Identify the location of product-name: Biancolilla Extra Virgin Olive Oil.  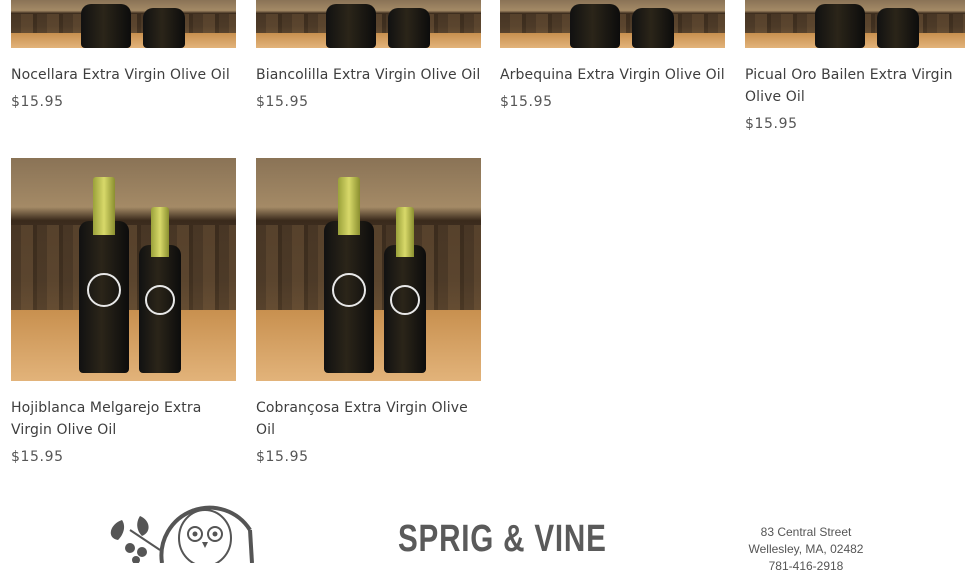
(368, 75).